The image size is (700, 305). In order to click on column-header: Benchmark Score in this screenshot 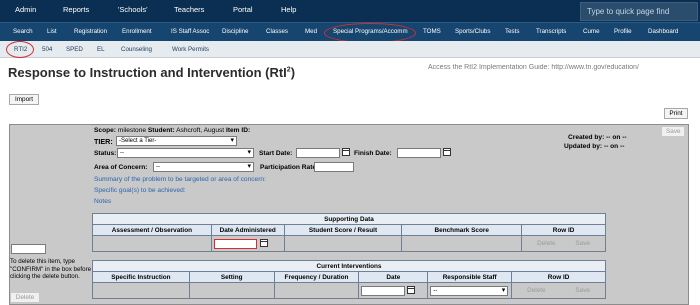, I will do `click(462, 230)`.